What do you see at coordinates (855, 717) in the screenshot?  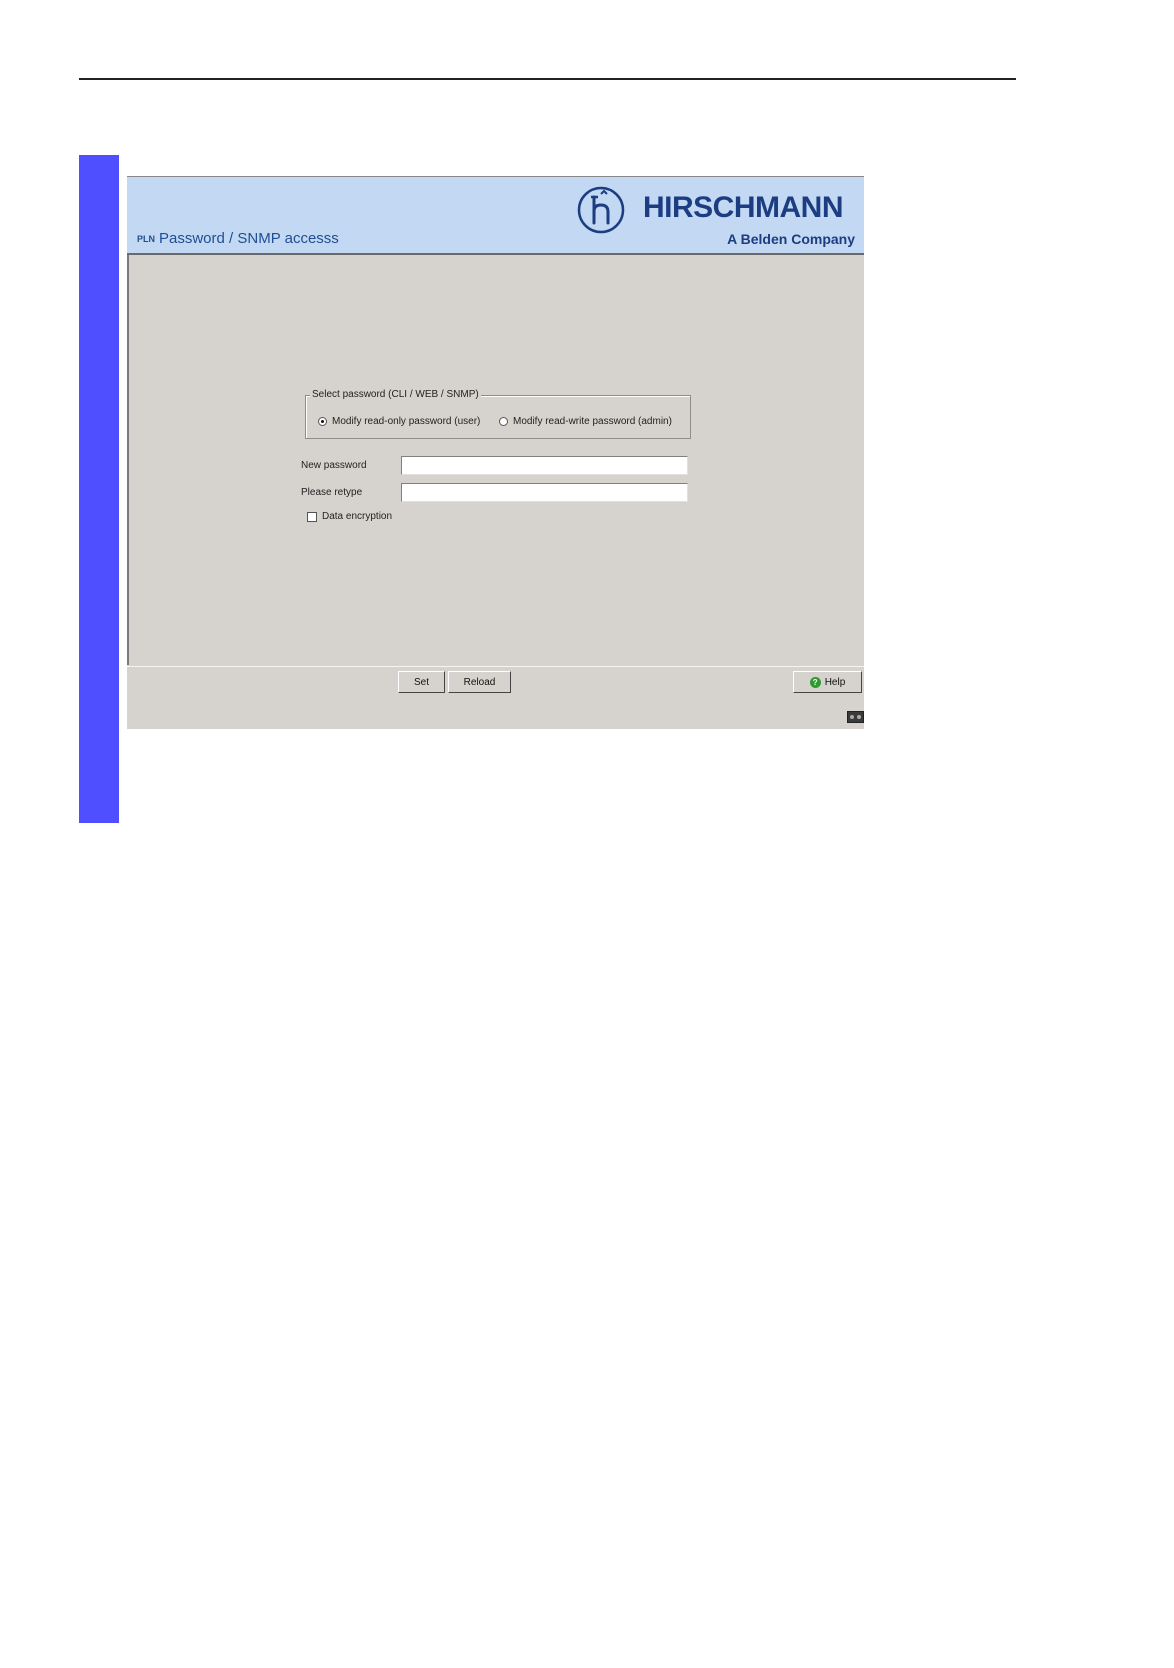 I see `status-indicator-icon` at bounding box center [855, 717].